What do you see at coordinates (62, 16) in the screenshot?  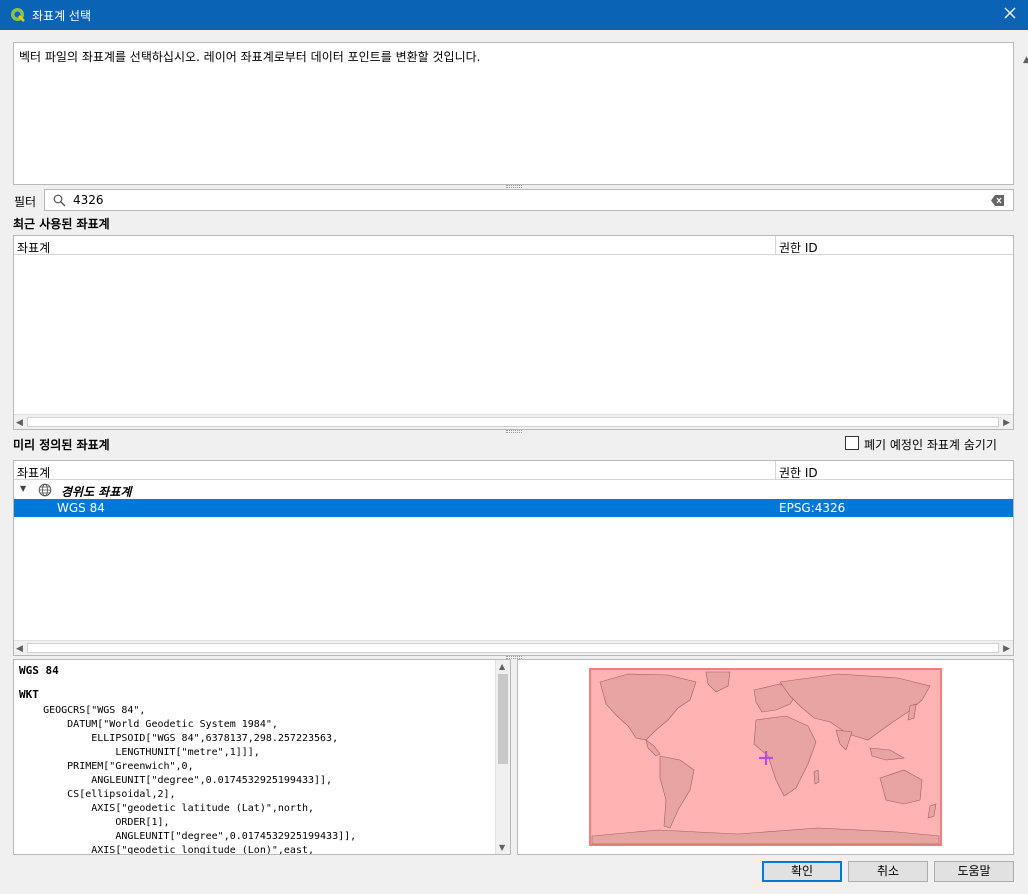 I see `window-title: 좌표계 선택` at bounding box center [62, 16].